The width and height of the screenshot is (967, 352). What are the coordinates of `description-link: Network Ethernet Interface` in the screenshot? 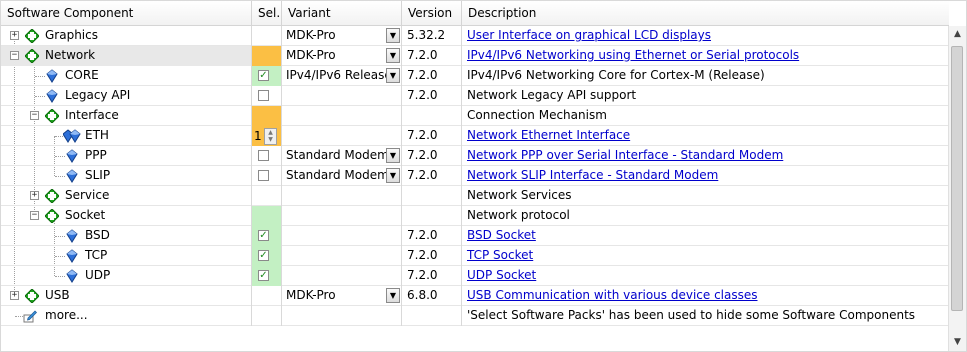 It's located at (548, 135).